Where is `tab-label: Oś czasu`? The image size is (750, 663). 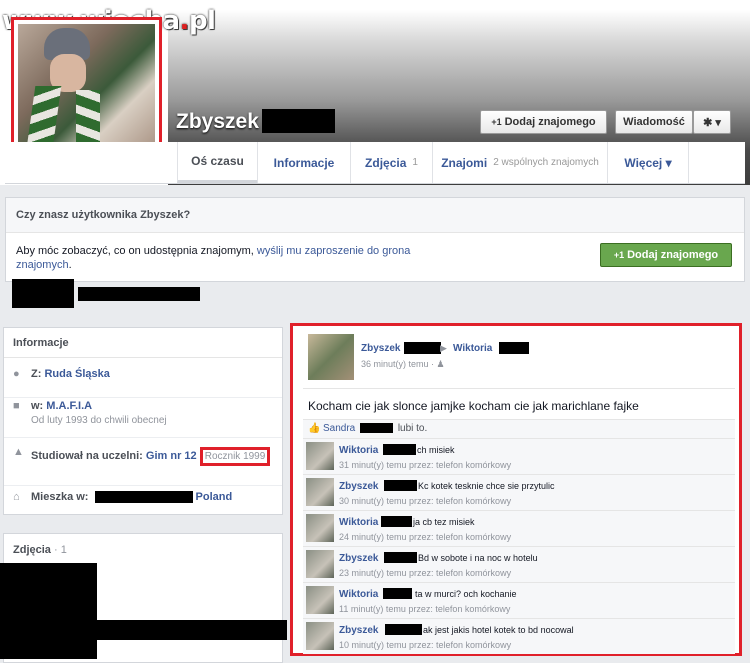 tab-label: Oś czasu is located at coordinates (217, 161).